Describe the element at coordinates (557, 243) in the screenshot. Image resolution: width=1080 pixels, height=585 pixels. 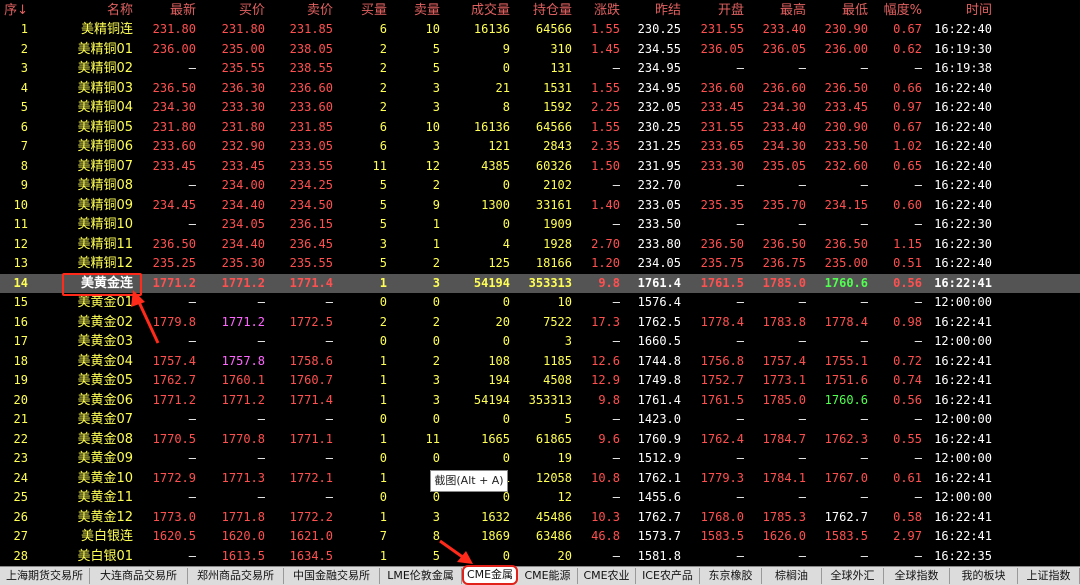
I see `cell-open-interest: 1928` at that location.